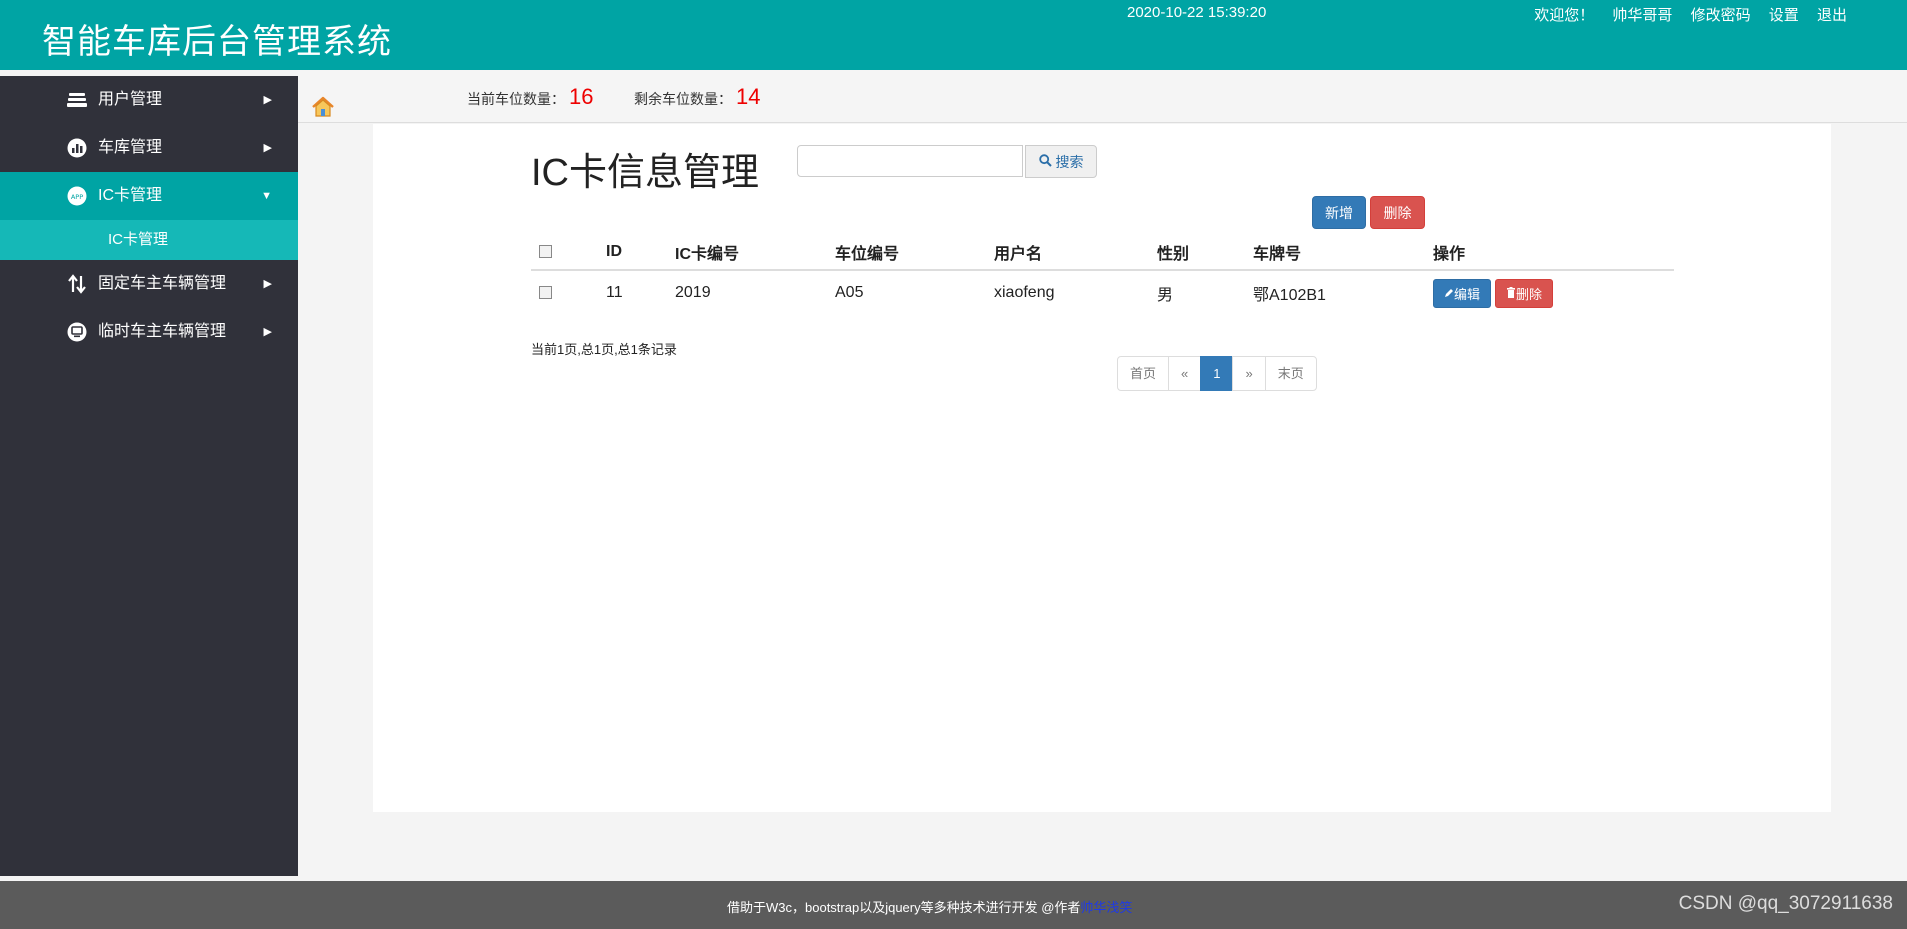 The image size is (1907, 929). I want to click on sidebar-item-user-management: 用户管理 ▶, so click(149, 100).